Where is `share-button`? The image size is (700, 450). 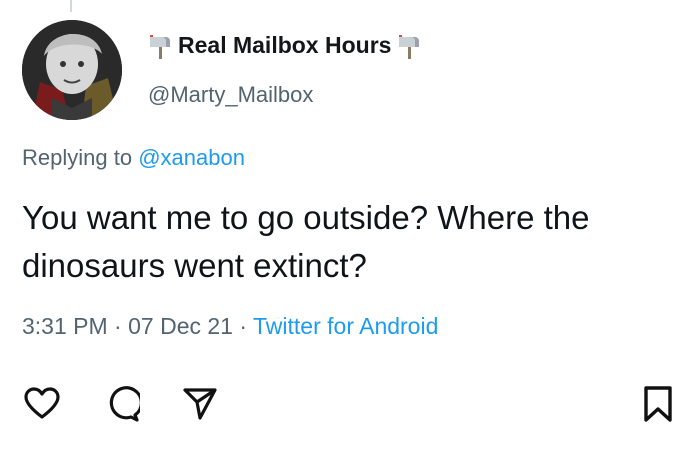 share-button is located at coordinates (200, 404).